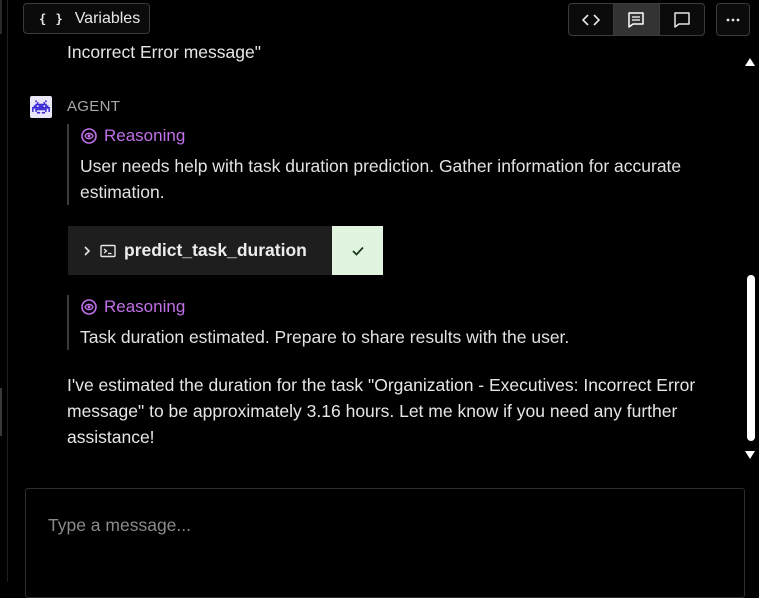  Describe the element at coordinates (108, 250) in the screenshot. I see `terminal-icon` at that location.